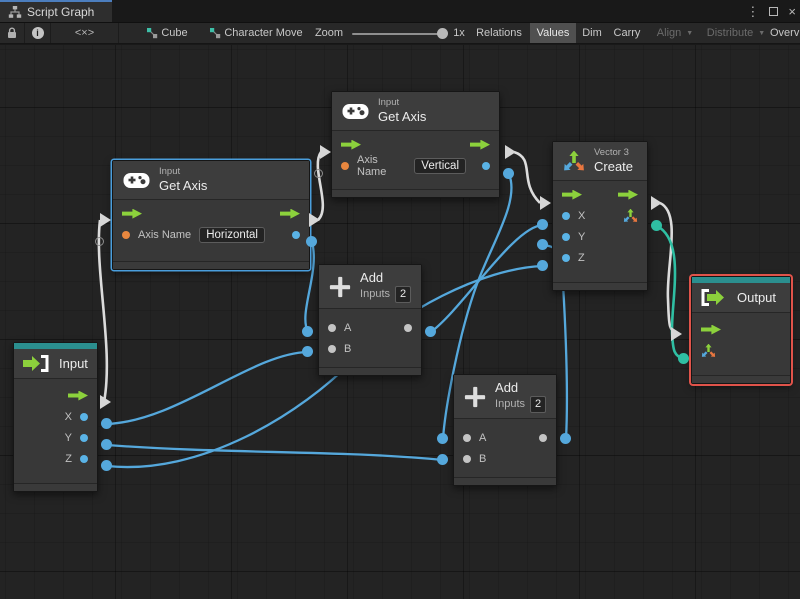 This screenshot has height=599, width=800. What do you see at coordinates (440, 165) in the screenshot?
I see `axis-name-value: Vertical` at bounding box center [440, 165].